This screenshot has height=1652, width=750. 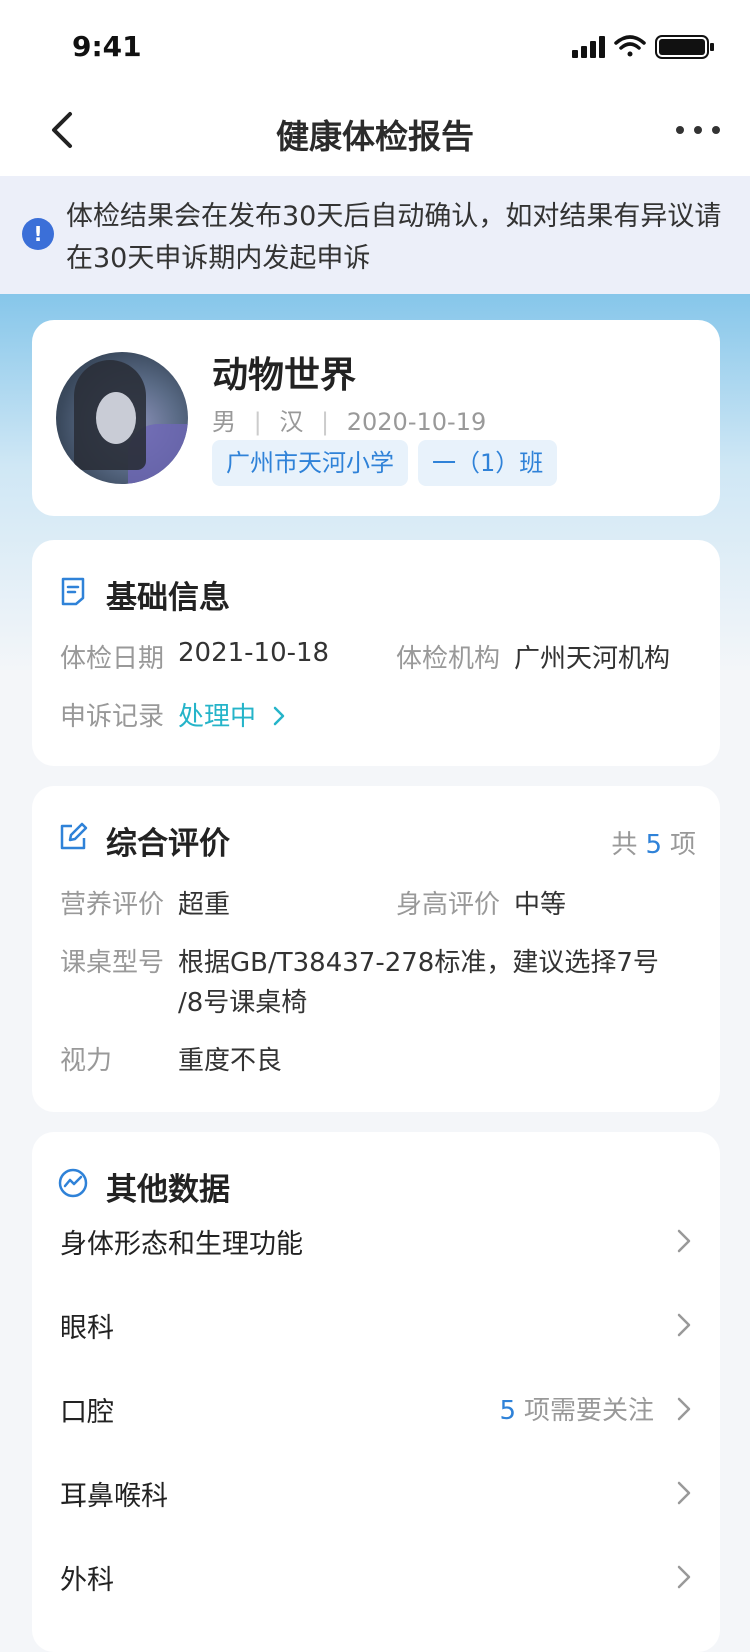 I want to click on section-title-evaluation: 综合评价, so click(x=168, y=844).